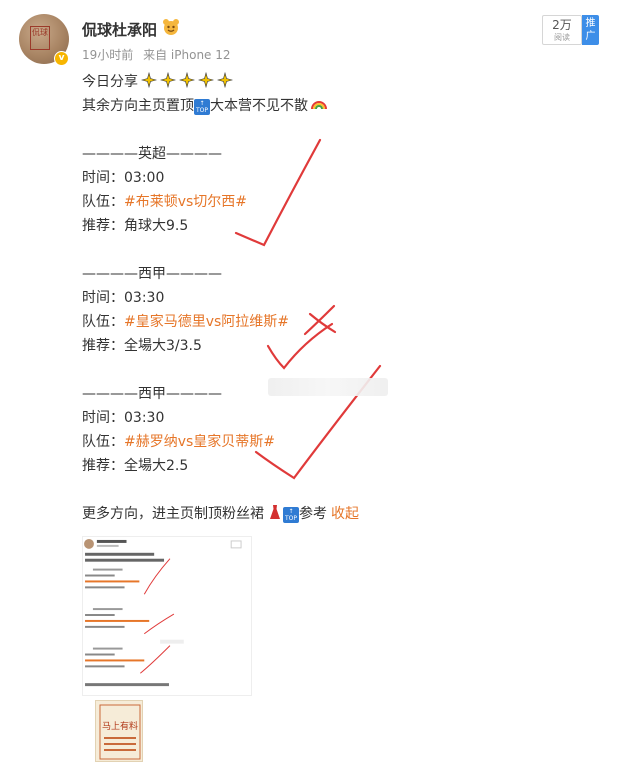 Image resolution: width=641 pixels, height=778 pixels. I want to click on poster-thumbnail: 马上有料, so click(120, 732).